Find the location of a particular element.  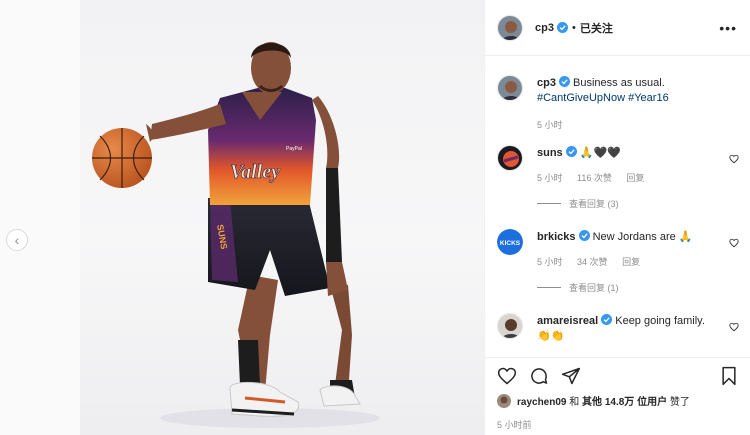

view-replies-button: 查看回复 (3) is located at coordinates (578, 203).